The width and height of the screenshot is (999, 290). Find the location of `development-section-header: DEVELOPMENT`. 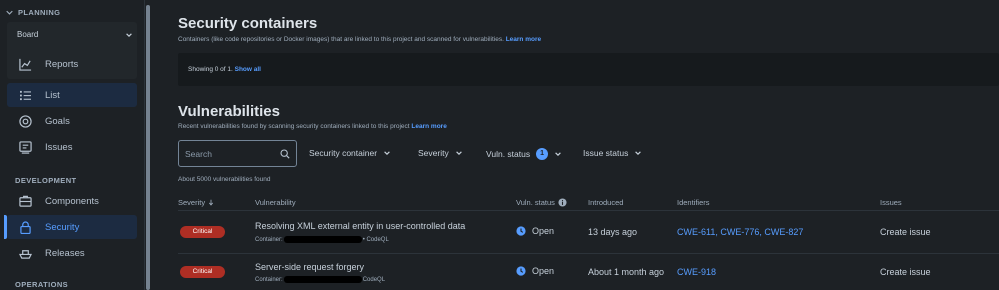

development-section-header: DEVELOPMENT is located at coordinates (46, 180).